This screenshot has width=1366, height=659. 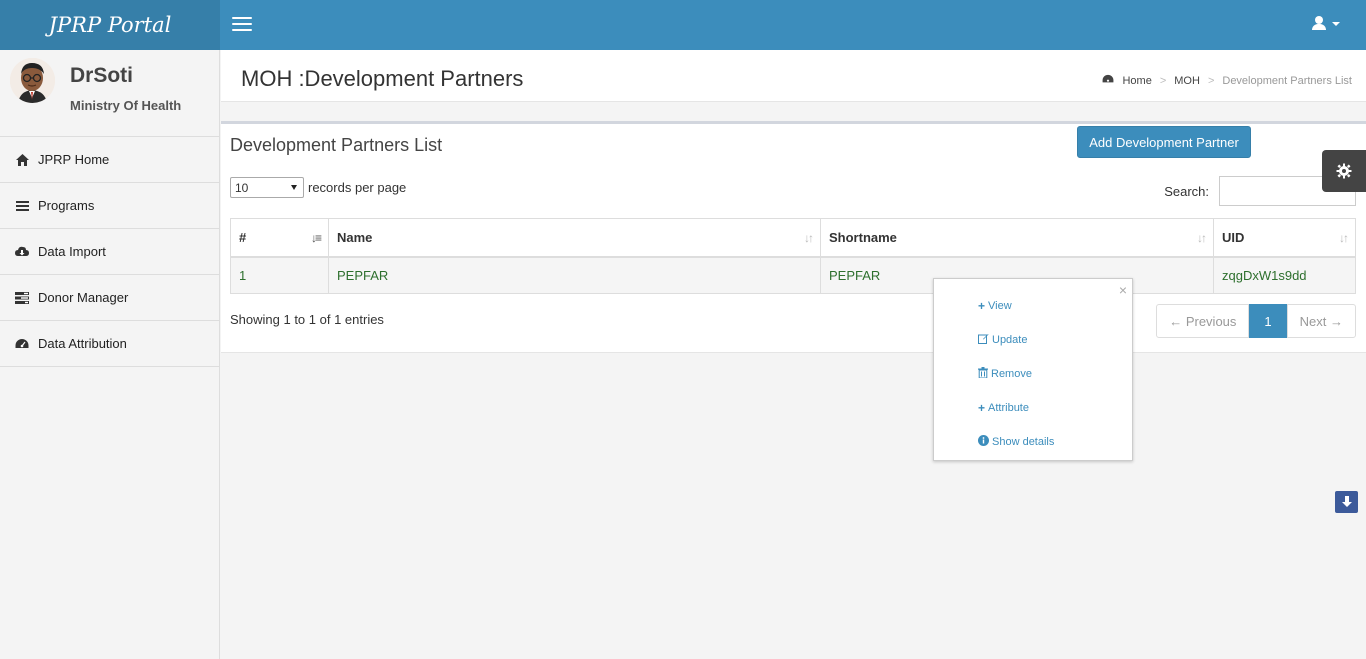 I want to click on records-per-page-select: 10, so click(x=267, y=187).